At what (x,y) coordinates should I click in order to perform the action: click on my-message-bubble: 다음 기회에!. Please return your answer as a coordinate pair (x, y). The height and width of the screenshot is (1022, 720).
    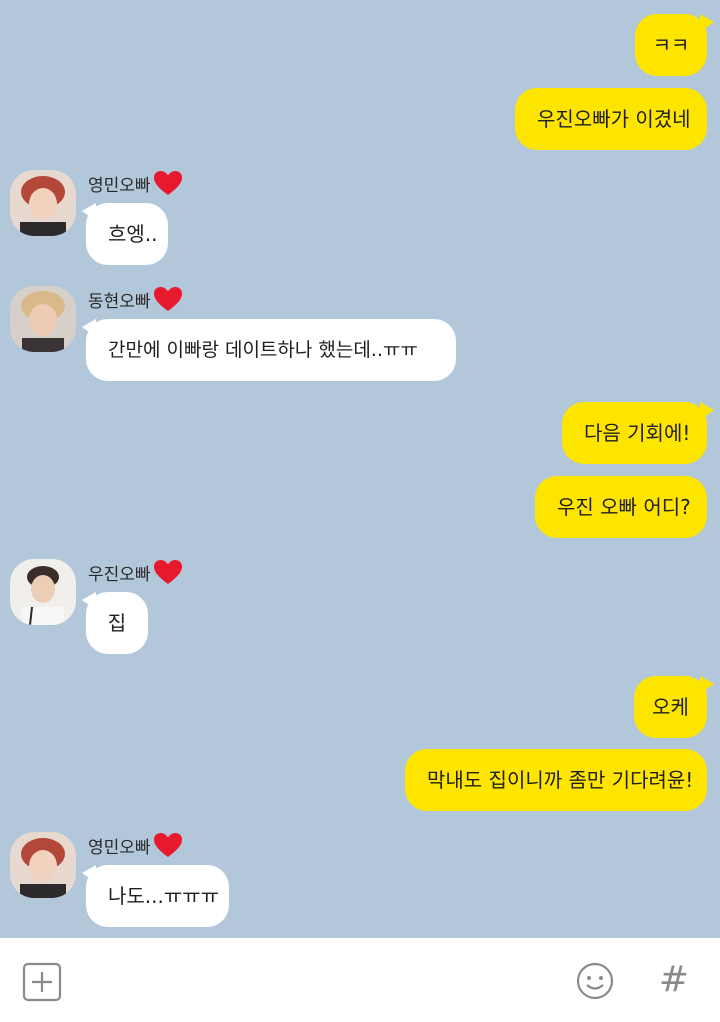
    Looking at the image, I should click on (634, 433).